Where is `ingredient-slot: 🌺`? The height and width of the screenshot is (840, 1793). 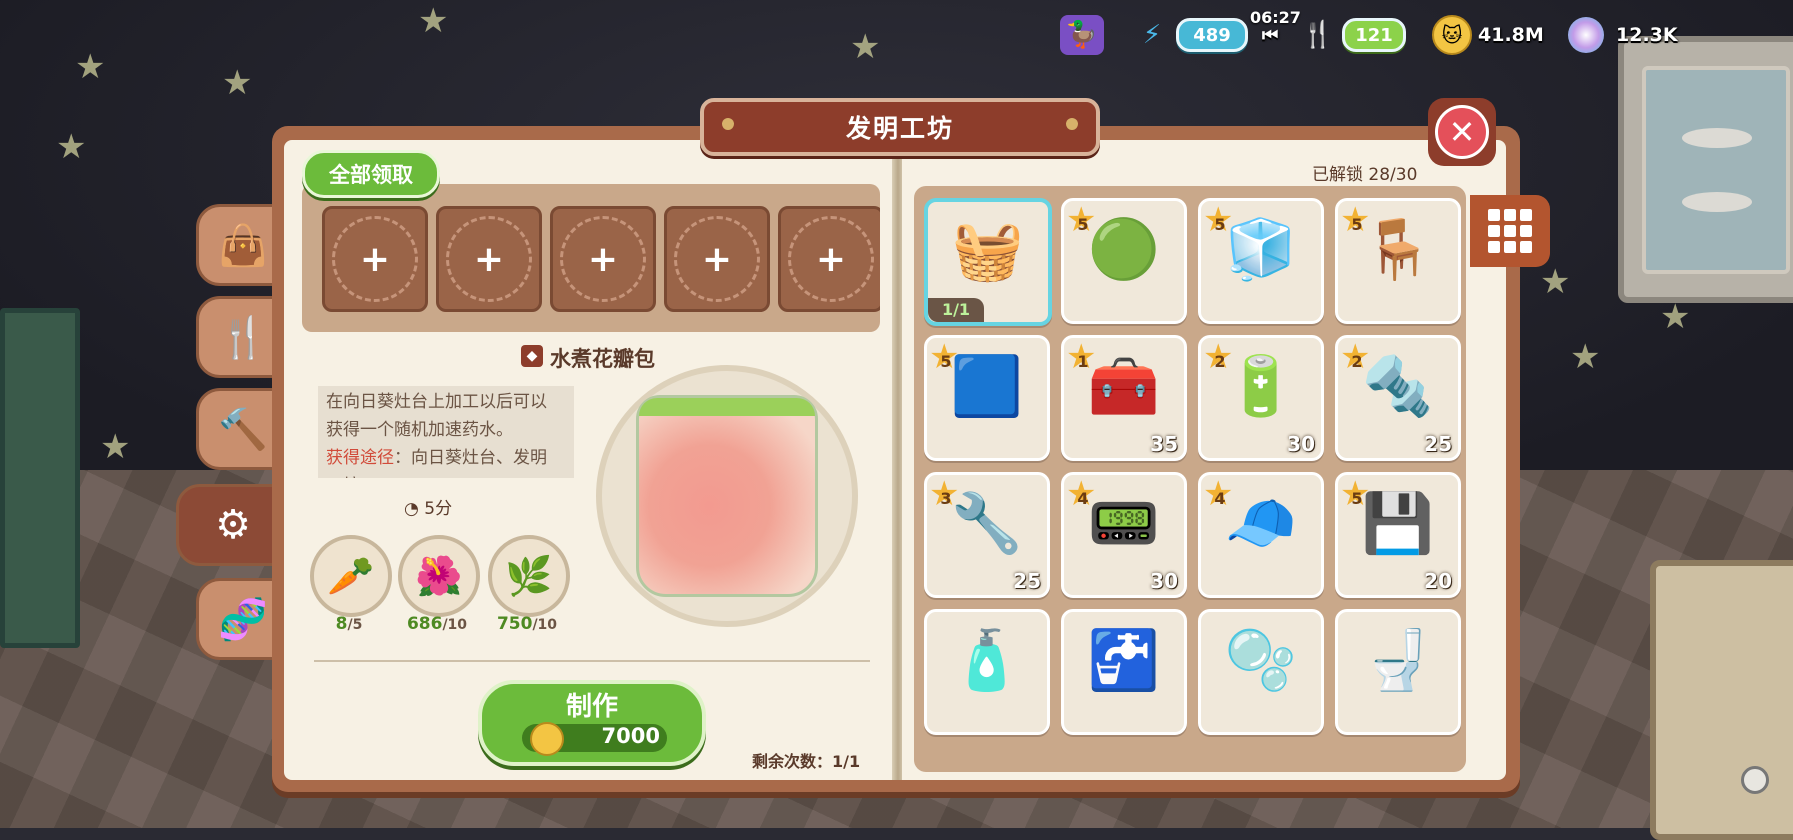 ingredient-slot: 🌺 is located at coordinates (439, 576).